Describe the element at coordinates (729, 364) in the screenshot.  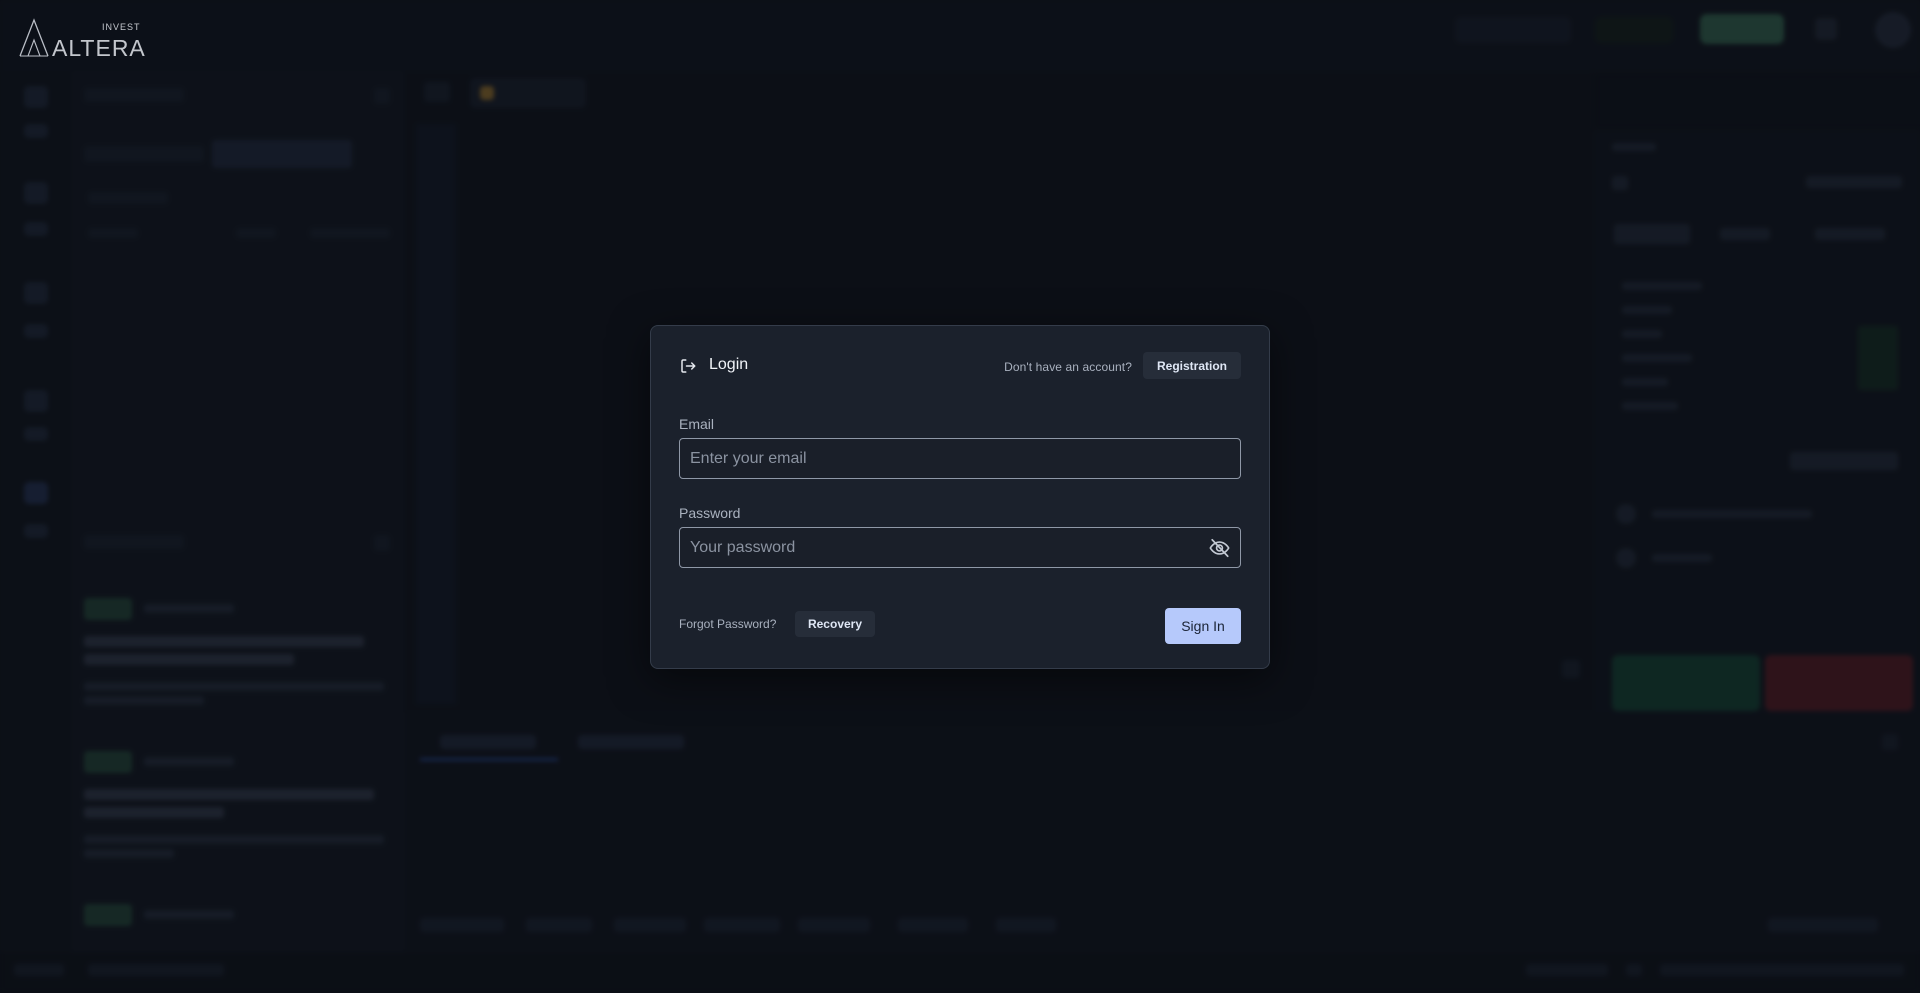
I see `modal-title: Login` at that location.